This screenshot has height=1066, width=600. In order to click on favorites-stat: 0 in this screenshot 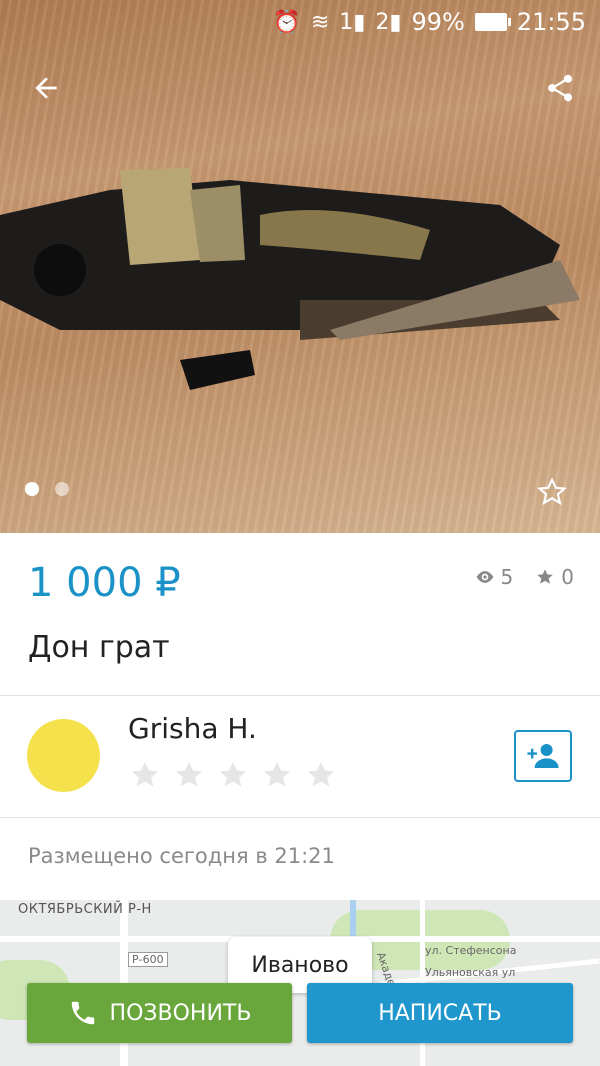, I will do `click(554, 577)`.